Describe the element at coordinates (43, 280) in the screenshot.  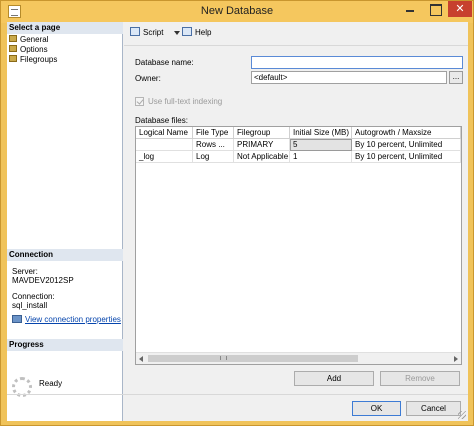
I see `server-value: MAVDEV2012SP` at that location.